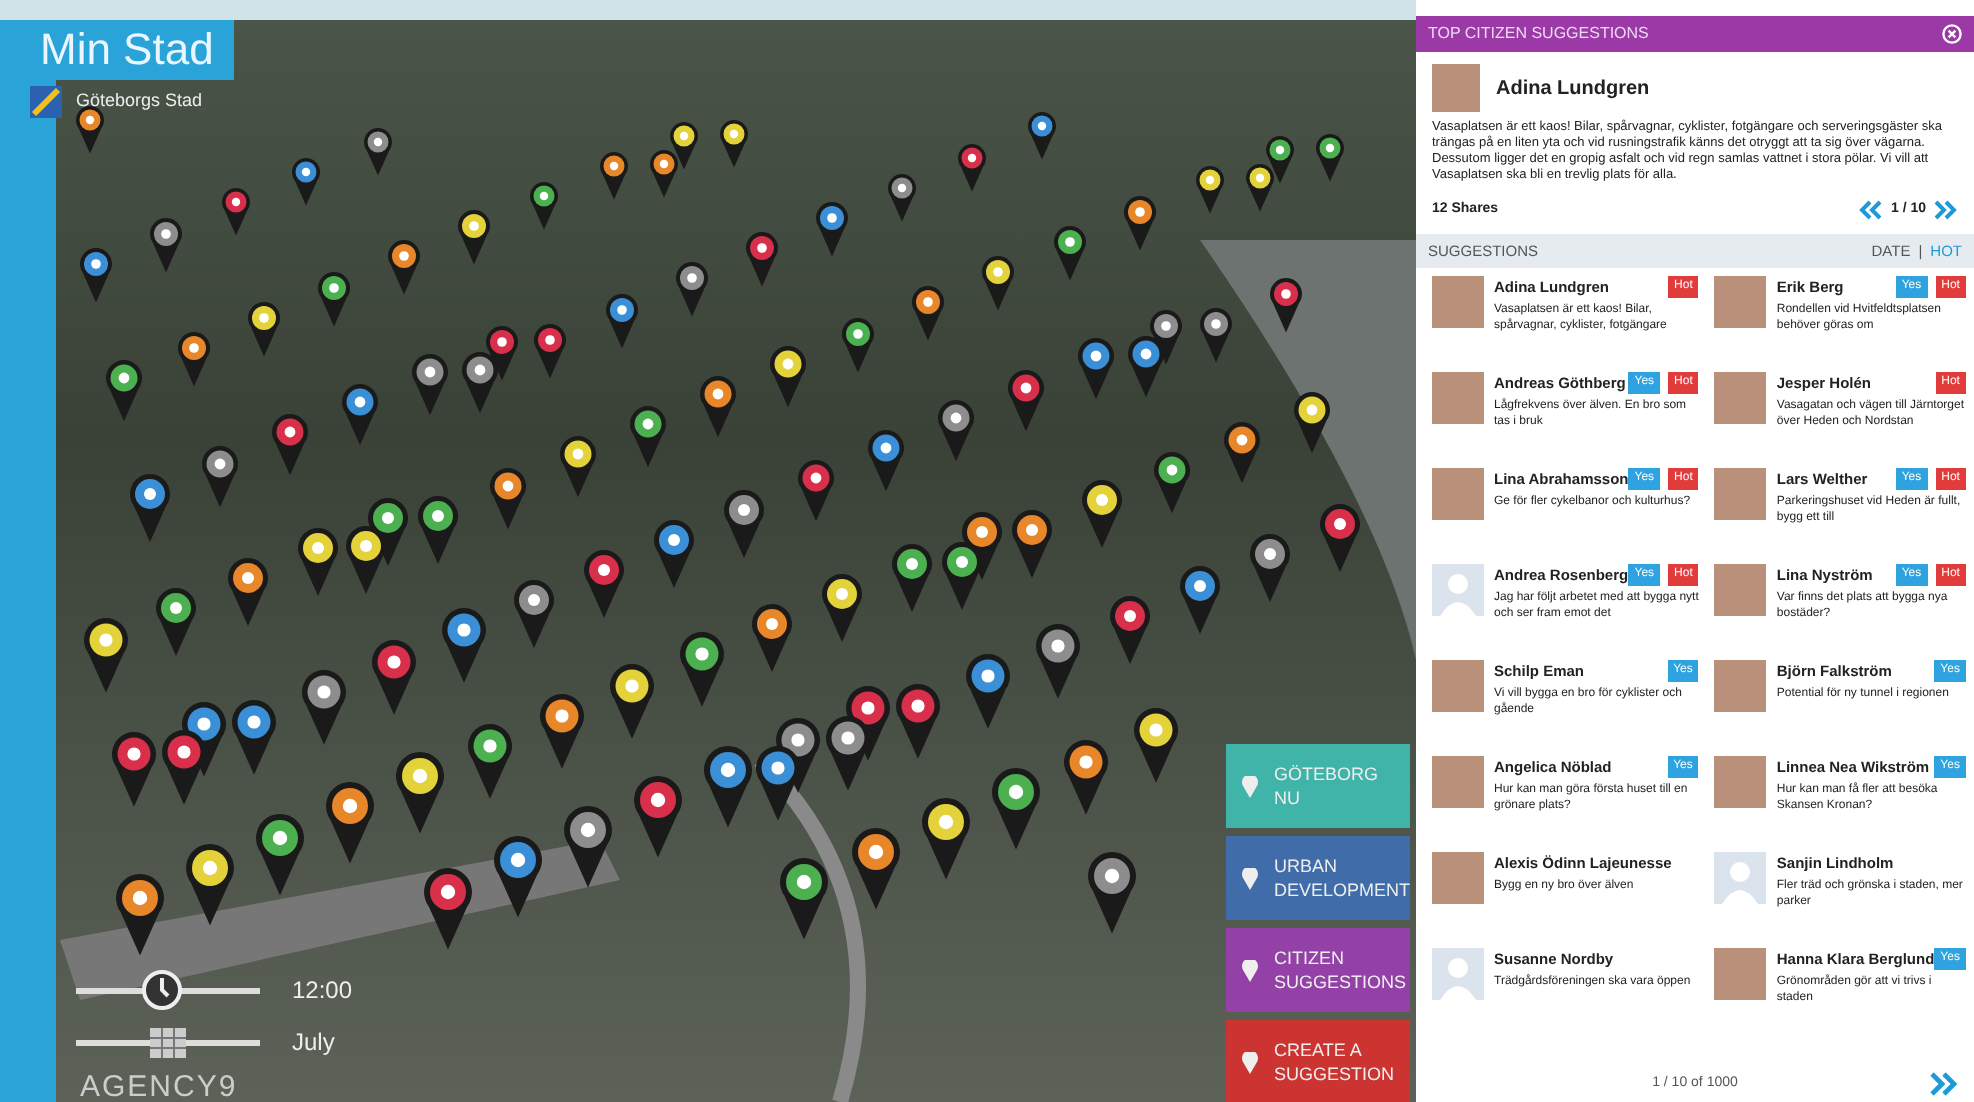 The width and height of the screenshot is (1974, 1102). What do you see at coordinates (322, 991) in the screenshot?
I see `slider-value: 12:00` at bounding box center [322, 991].